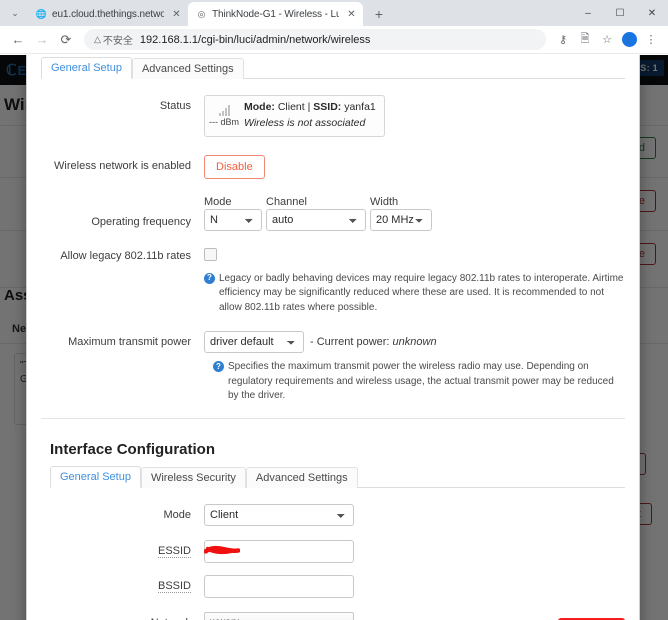 Image resolution: width=668 pixels, height=620 pixels. I want to click on tab-general-setup-interface: General Setup, so click(95, 476).